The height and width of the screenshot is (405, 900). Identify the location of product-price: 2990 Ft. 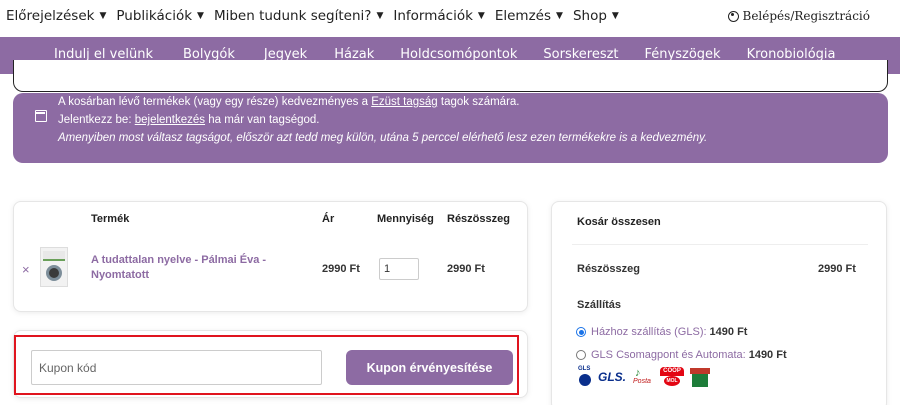
(341, 269).